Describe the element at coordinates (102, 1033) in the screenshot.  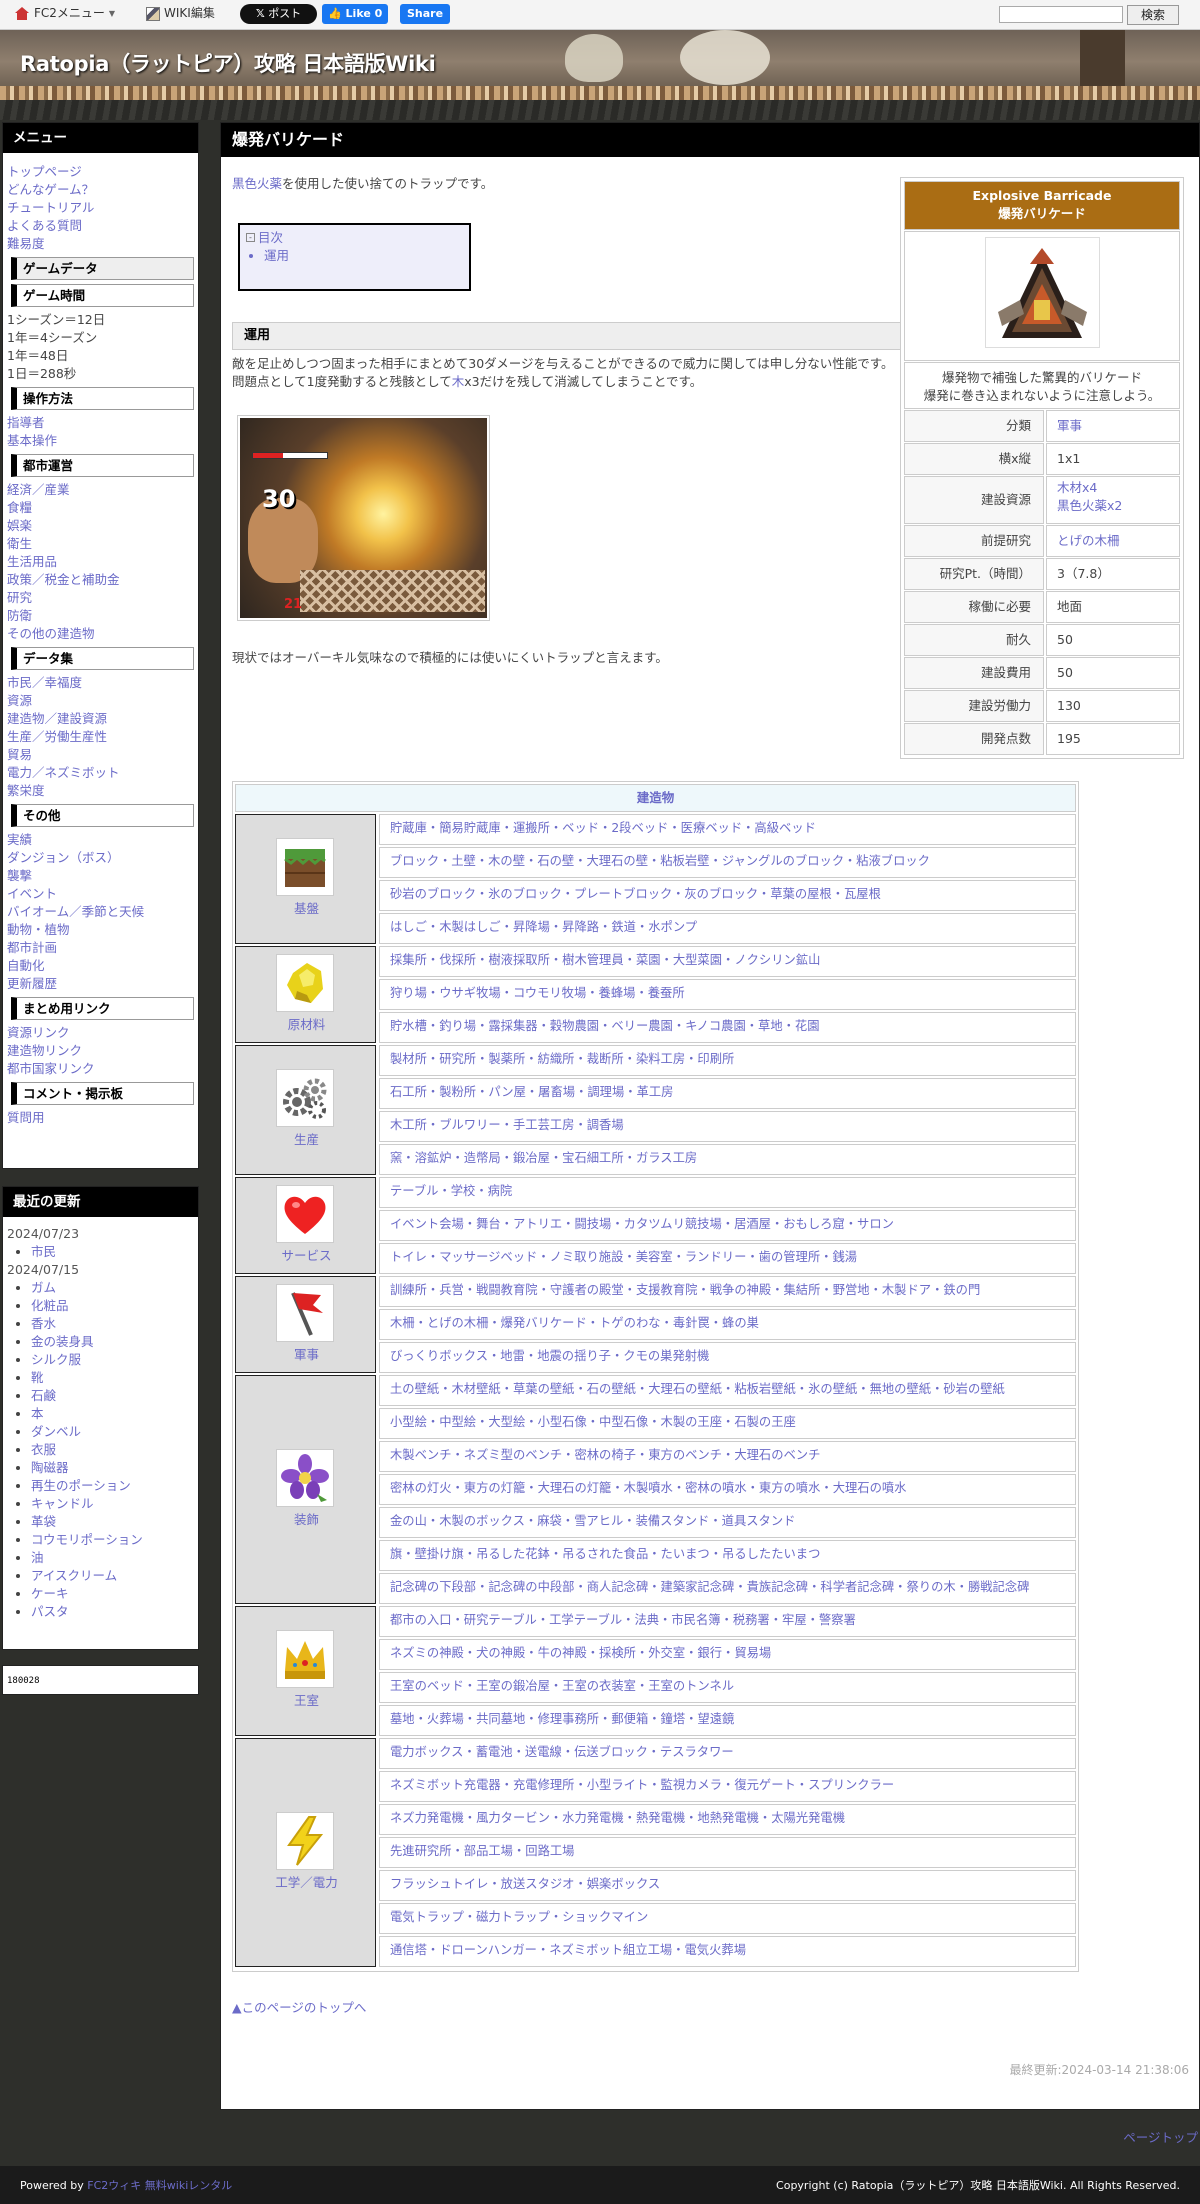
I see `menu-link: 資源リンク` at that location.